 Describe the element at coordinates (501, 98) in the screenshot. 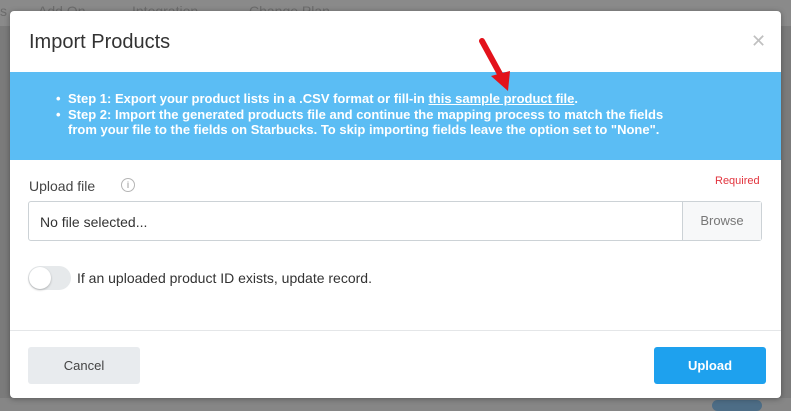

I see `sample-file-link: this sample product file` at that location.